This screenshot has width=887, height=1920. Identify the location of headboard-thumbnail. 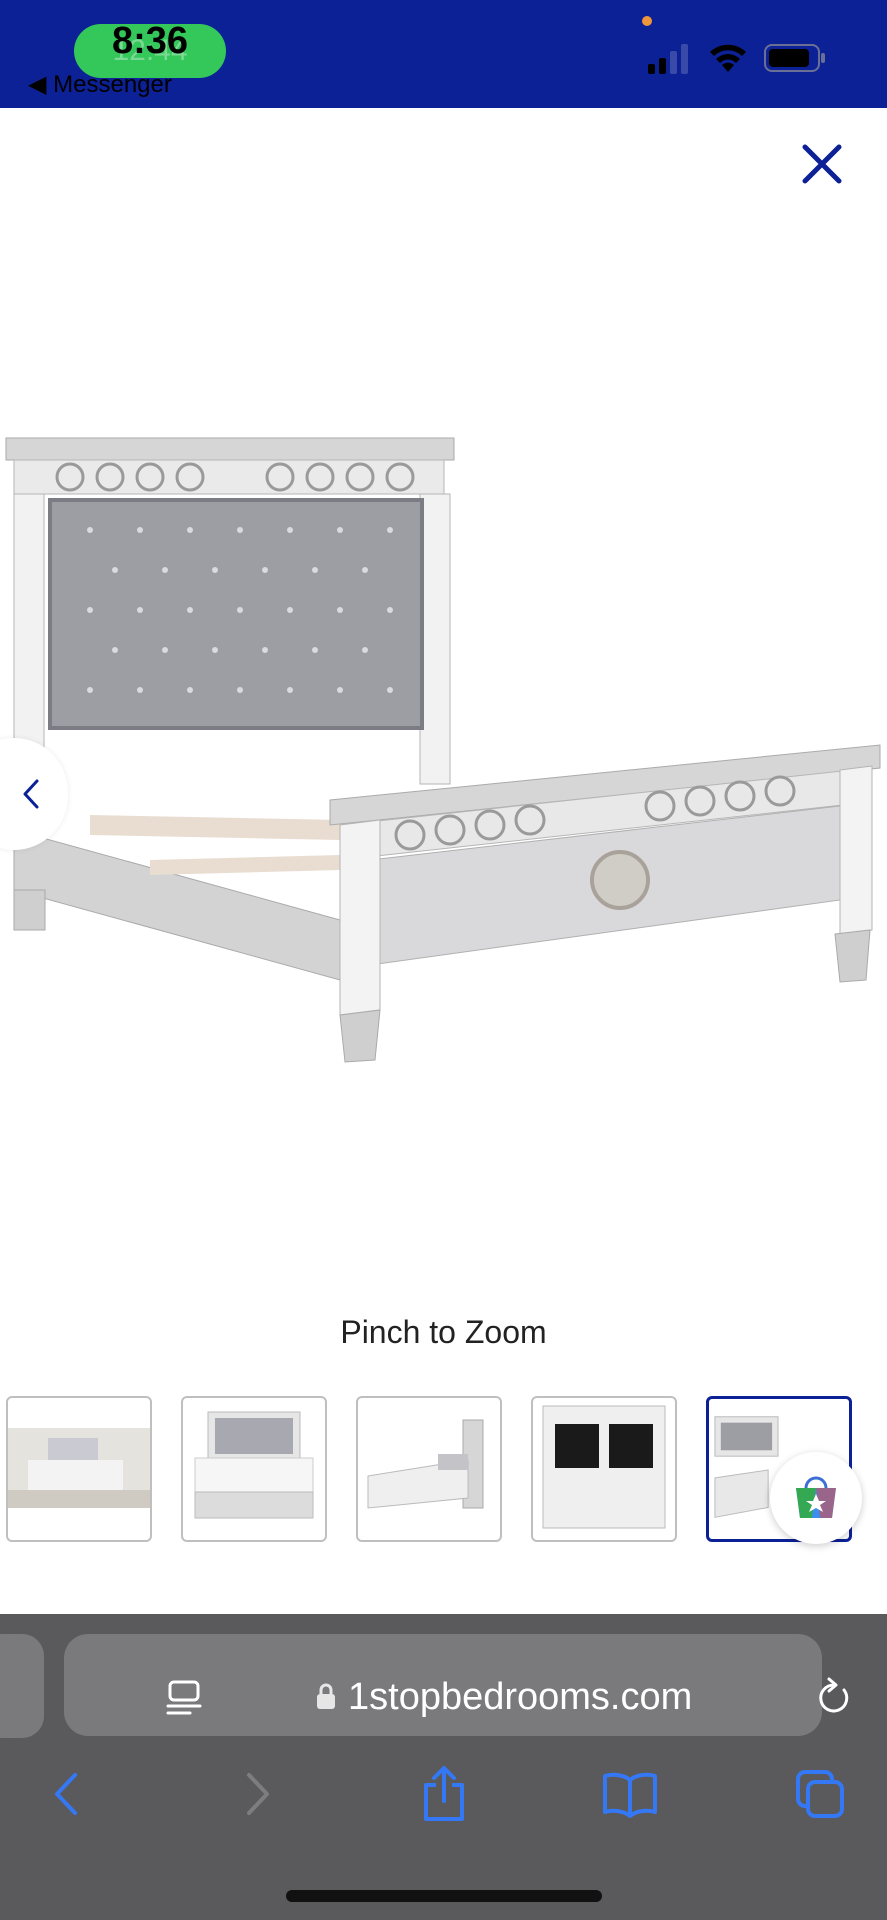
(604, 1469).